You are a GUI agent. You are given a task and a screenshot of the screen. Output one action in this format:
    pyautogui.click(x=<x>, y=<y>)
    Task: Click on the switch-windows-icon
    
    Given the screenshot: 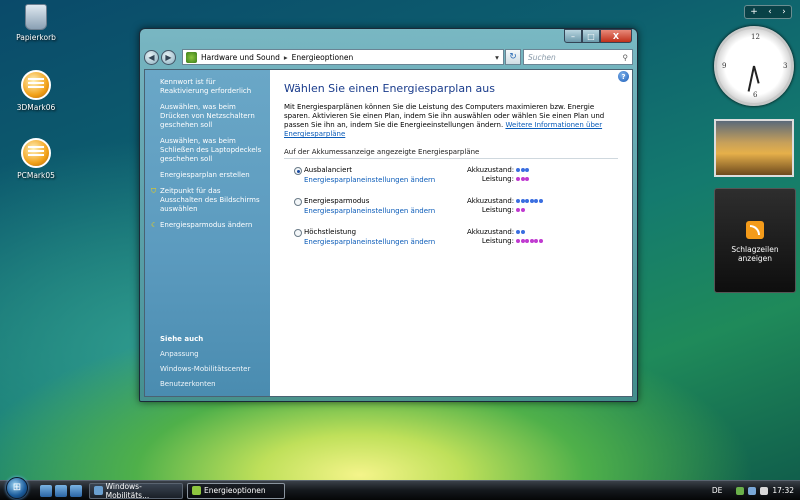 What is the action you would take?
    pyautogui.click(x=61, y=490)
    